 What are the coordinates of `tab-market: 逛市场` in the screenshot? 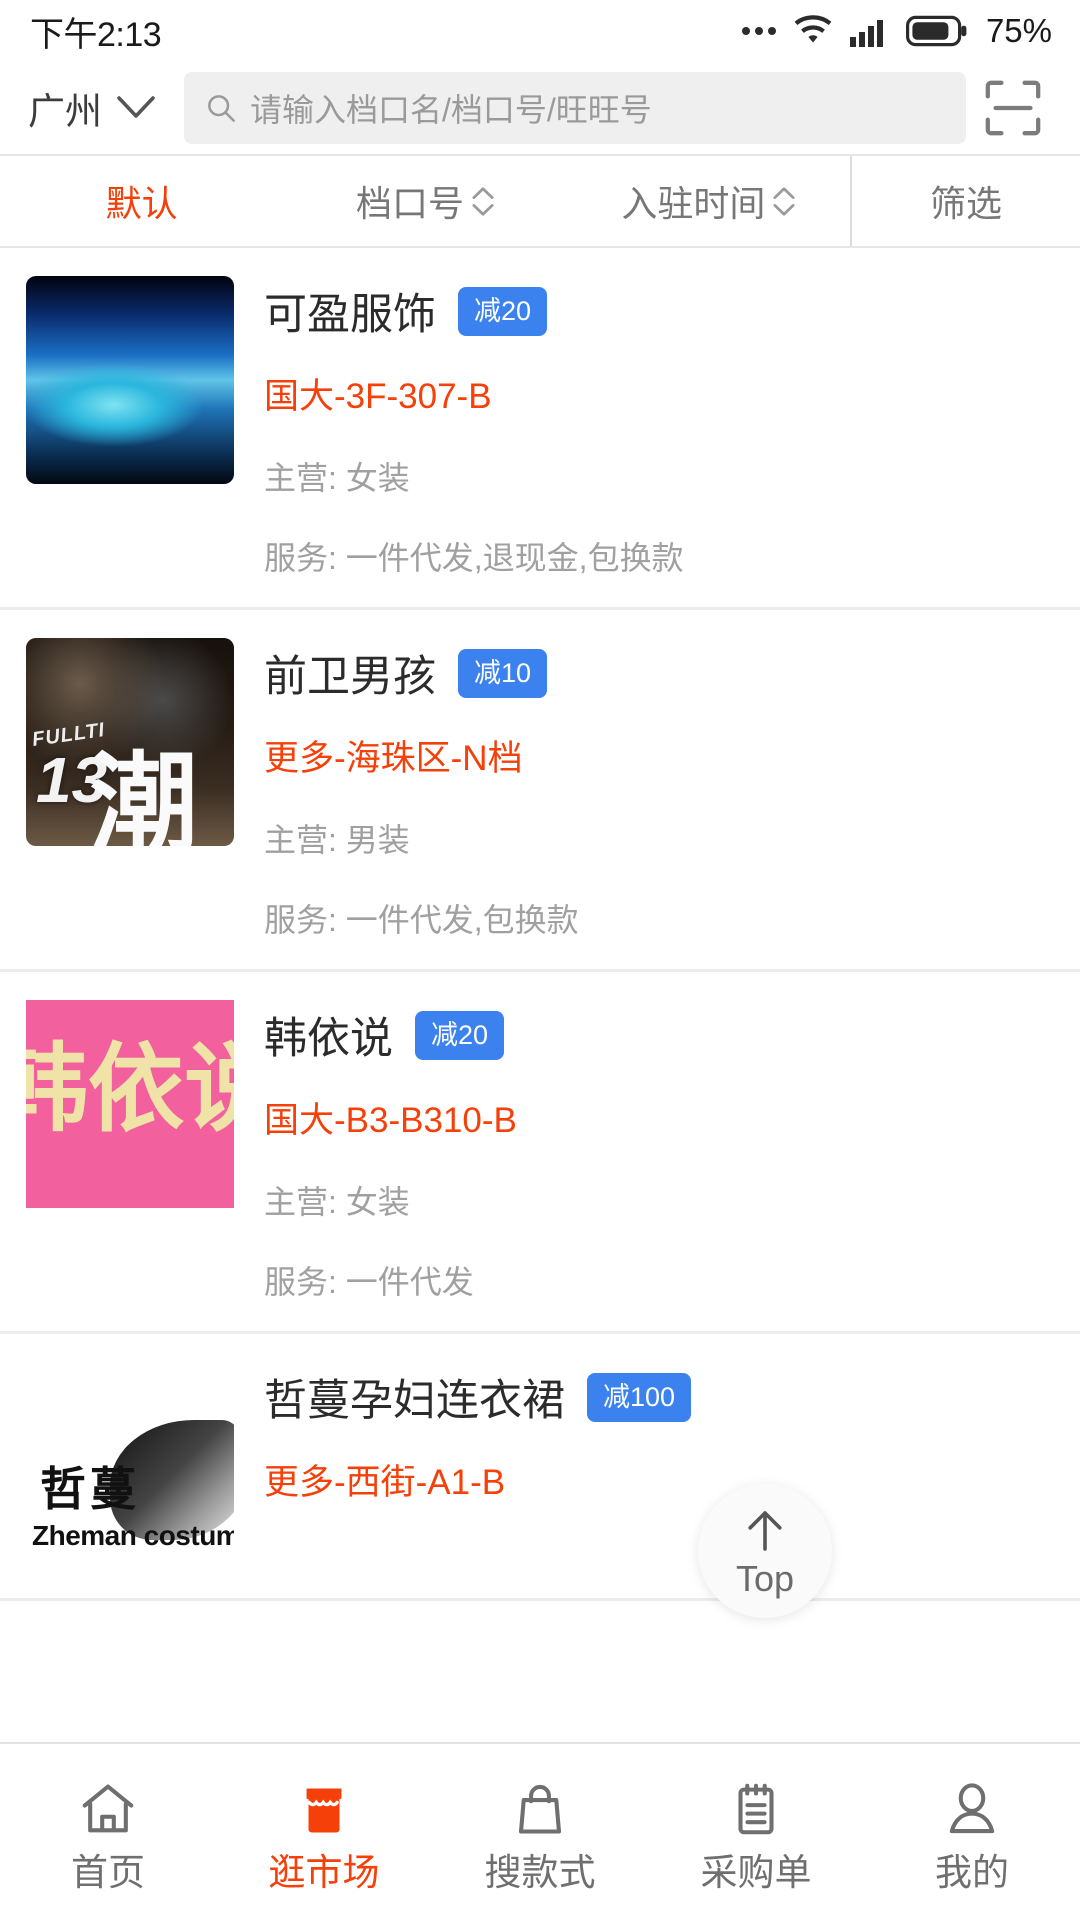 It's located at (324, 1832).